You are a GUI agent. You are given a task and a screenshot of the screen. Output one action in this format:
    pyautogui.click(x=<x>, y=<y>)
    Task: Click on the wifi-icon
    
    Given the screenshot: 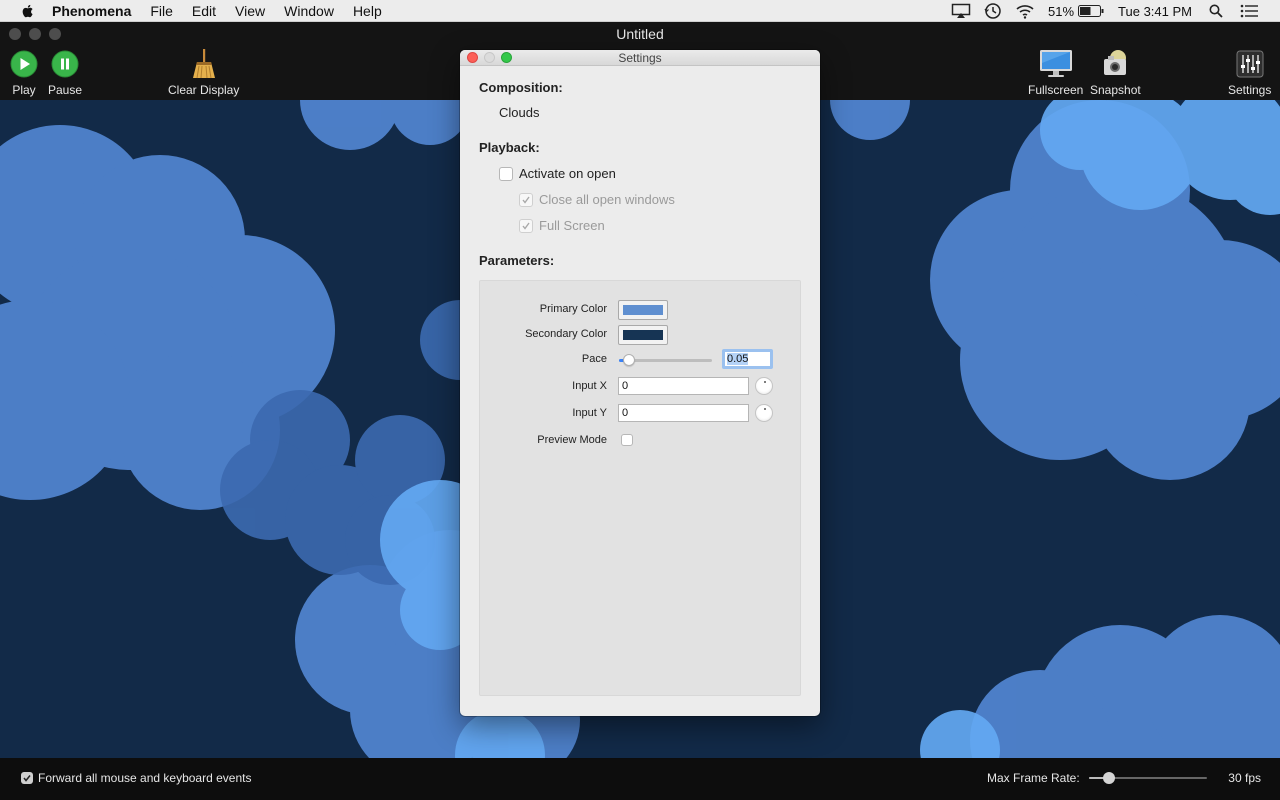 What is the action you would take?
    pyautogui.click(x=1025, y=11)
    